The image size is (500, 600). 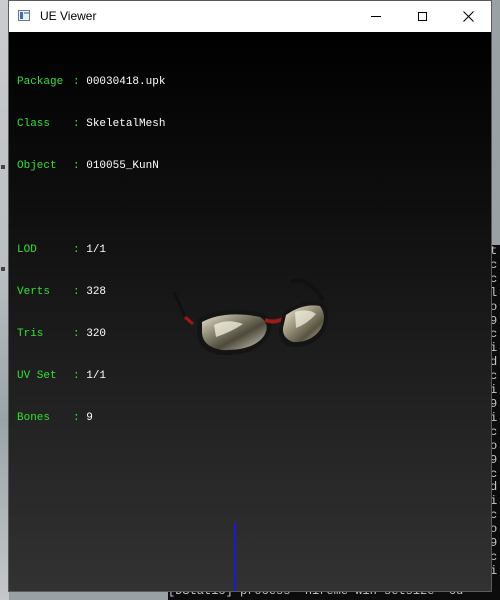 What do you see at coordinates (250, 317) in the screenshot?
I see `sunglasses-mesh` at bounding box center [250, 317].